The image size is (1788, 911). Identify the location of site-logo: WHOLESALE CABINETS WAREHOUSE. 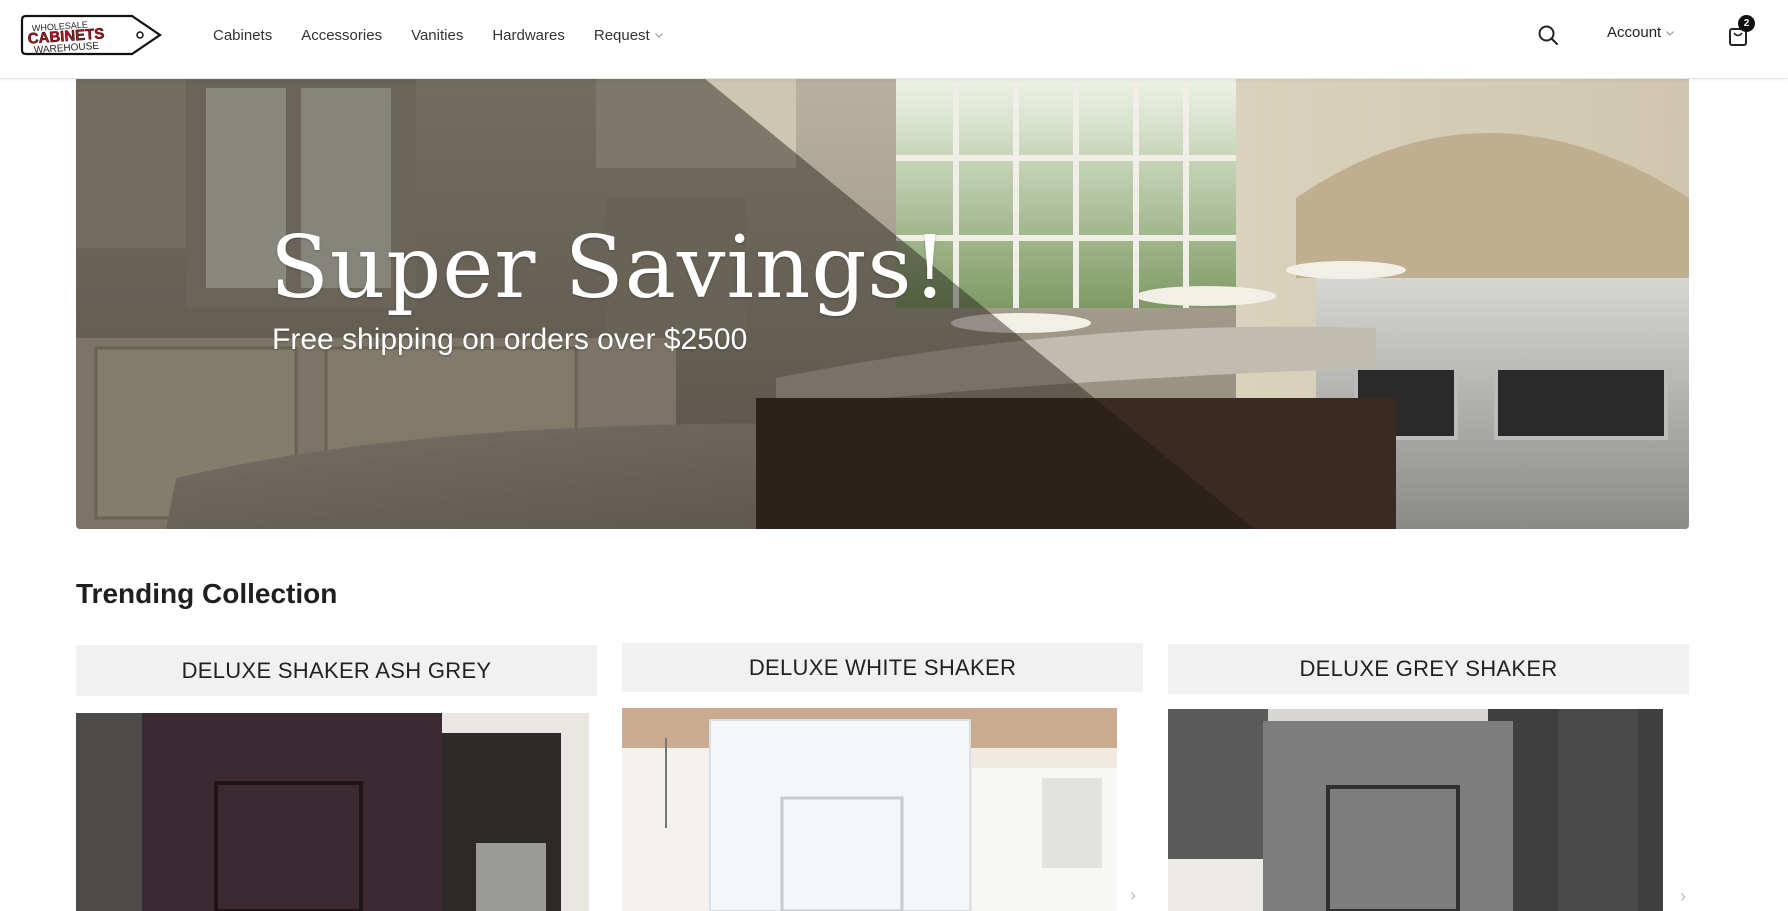
(92, 35).